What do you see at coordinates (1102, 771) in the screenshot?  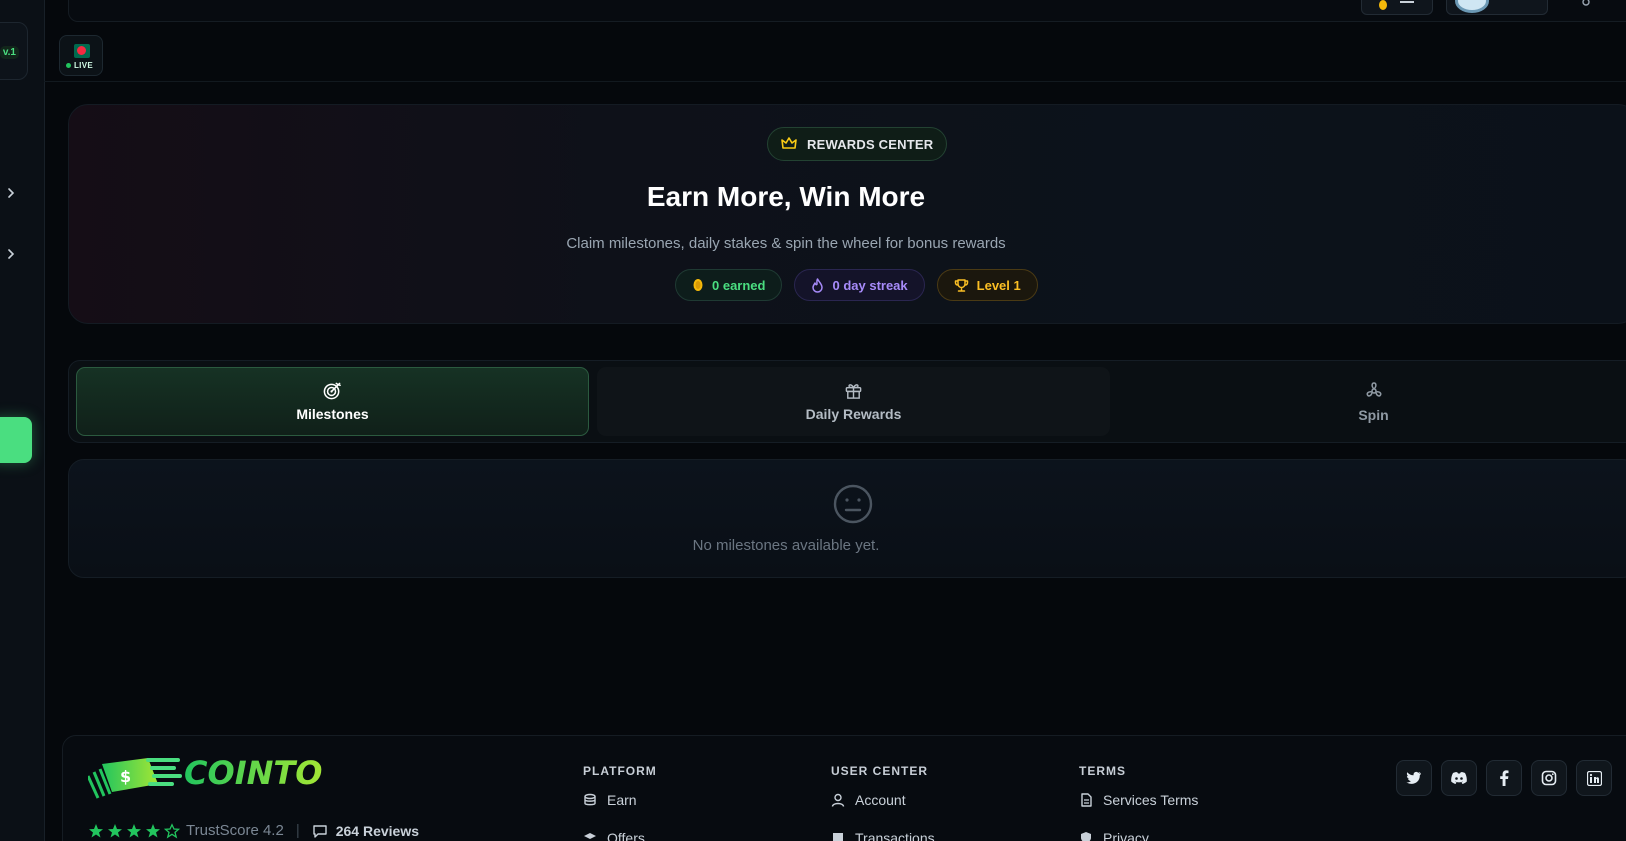 I see `footer-heading: TERMS` at bounding box center [1102, 771].